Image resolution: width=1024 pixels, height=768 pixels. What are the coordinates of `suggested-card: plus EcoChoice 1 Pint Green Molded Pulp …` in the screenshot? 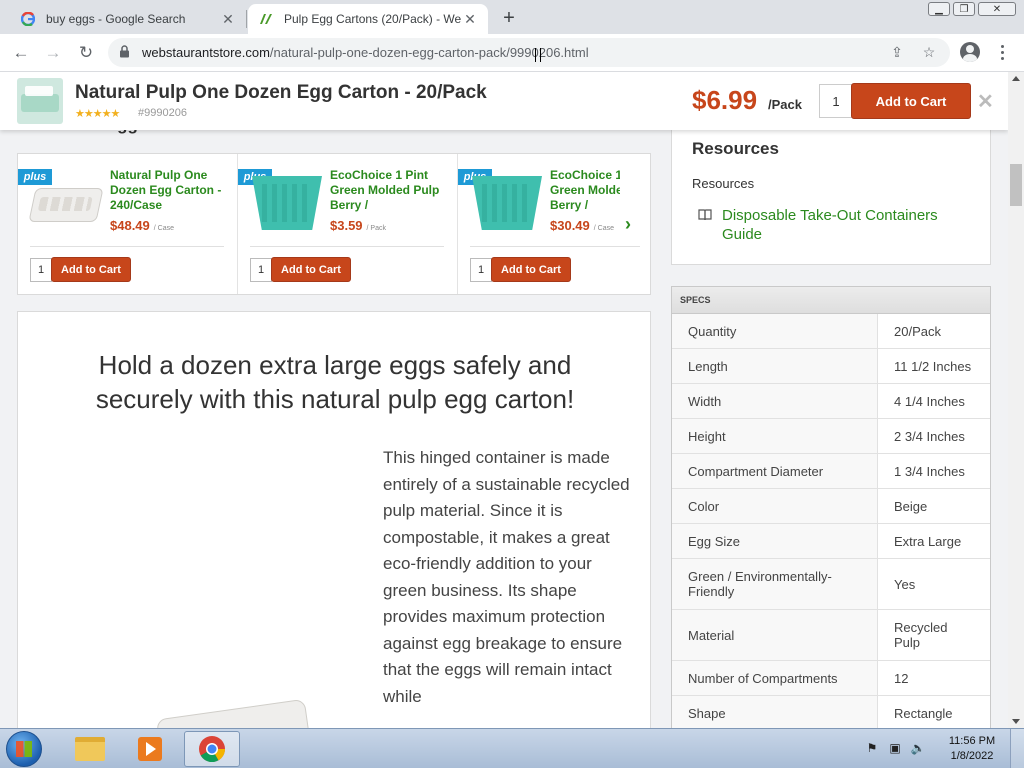 It's located at (348, 224).